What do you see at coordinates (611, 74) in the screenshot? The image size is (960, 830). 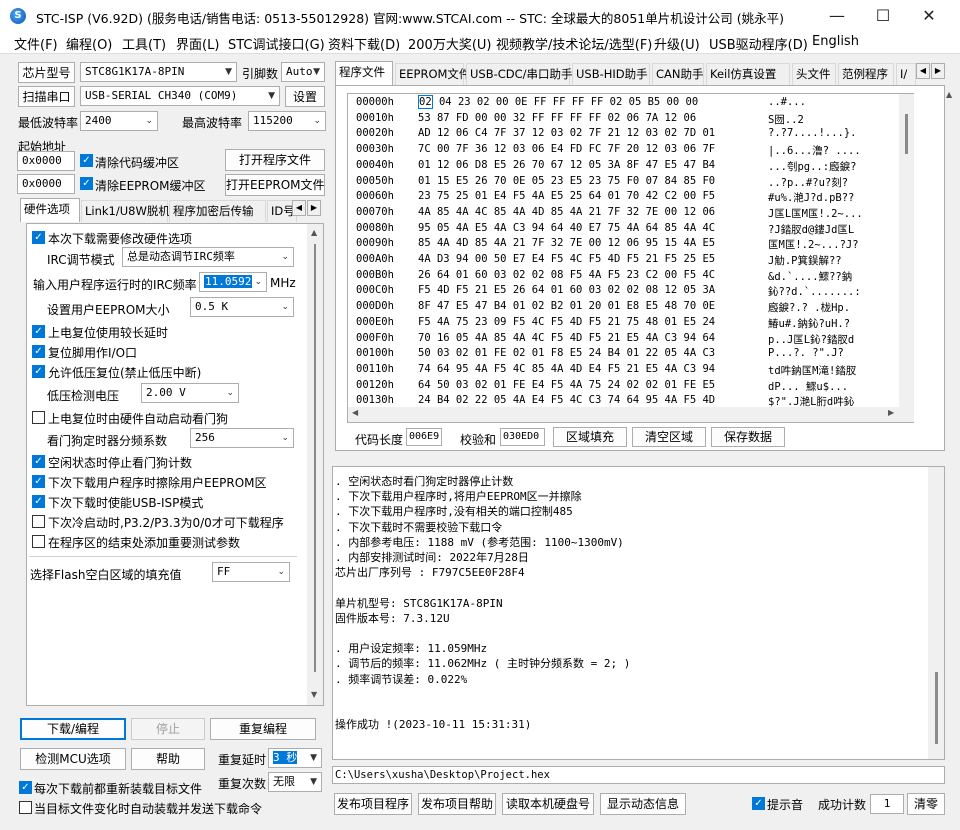 I see `tab-hid-assistant: USB-HID助手` at bounding box center [611, 74].